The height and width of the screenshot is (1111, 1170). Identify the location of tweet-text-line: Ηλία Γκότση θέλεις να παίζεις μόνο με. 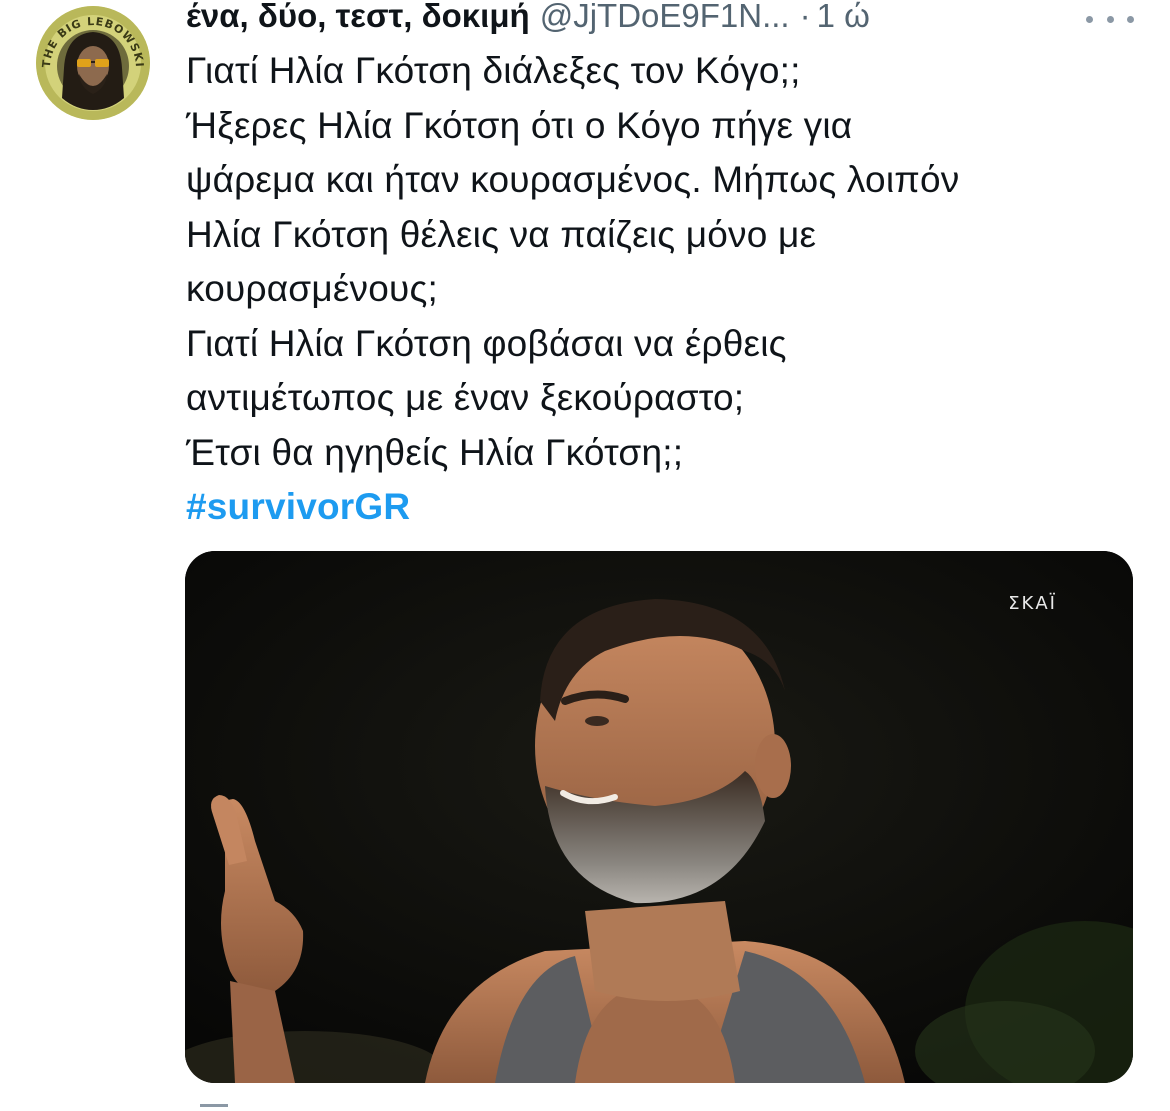
(501, 234).